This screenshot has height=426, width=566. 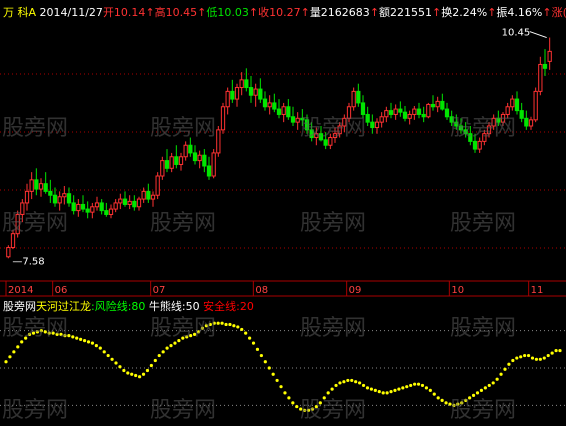 What do you see at coordinates (340, 12) in the screenshot?
I see `header-item: 量2162683` at bounding box center [340, 12].